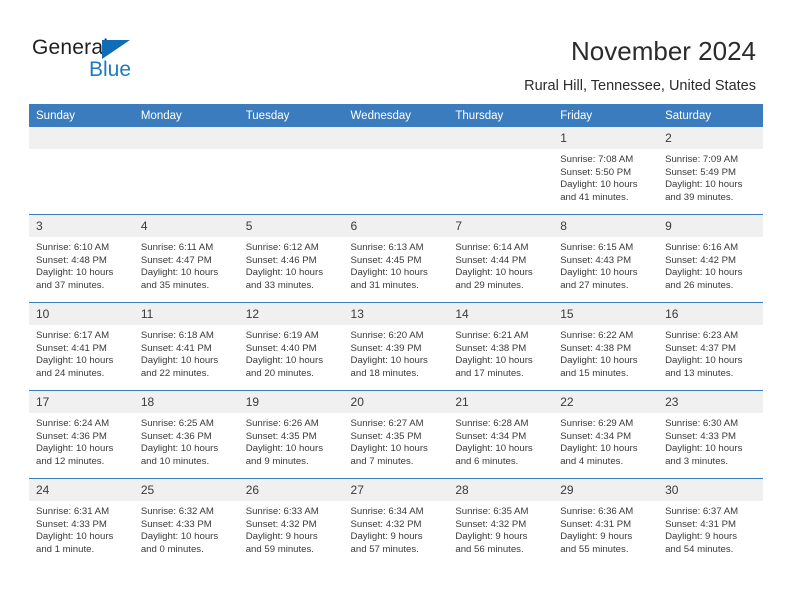 The width and height of the screenshot is (792, 612). Describe the element at coordinates (492, 511) in the screenshot. I see `sunrise-text: Sunrise: 6:35 AM` at that location.